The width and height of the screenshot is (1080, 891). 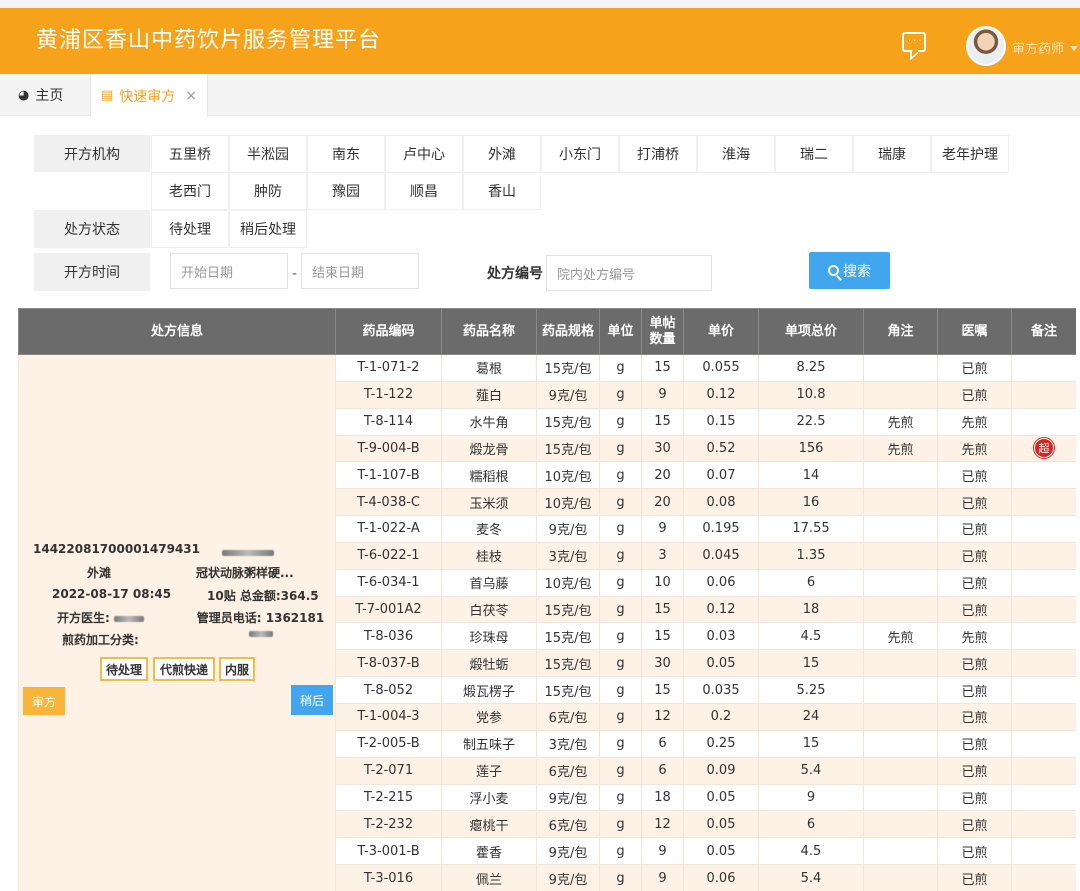 What do you see at coordinates (44, 701) in the screenshot?
I see `approve-button: 审方` at bounding box center [44, 701].